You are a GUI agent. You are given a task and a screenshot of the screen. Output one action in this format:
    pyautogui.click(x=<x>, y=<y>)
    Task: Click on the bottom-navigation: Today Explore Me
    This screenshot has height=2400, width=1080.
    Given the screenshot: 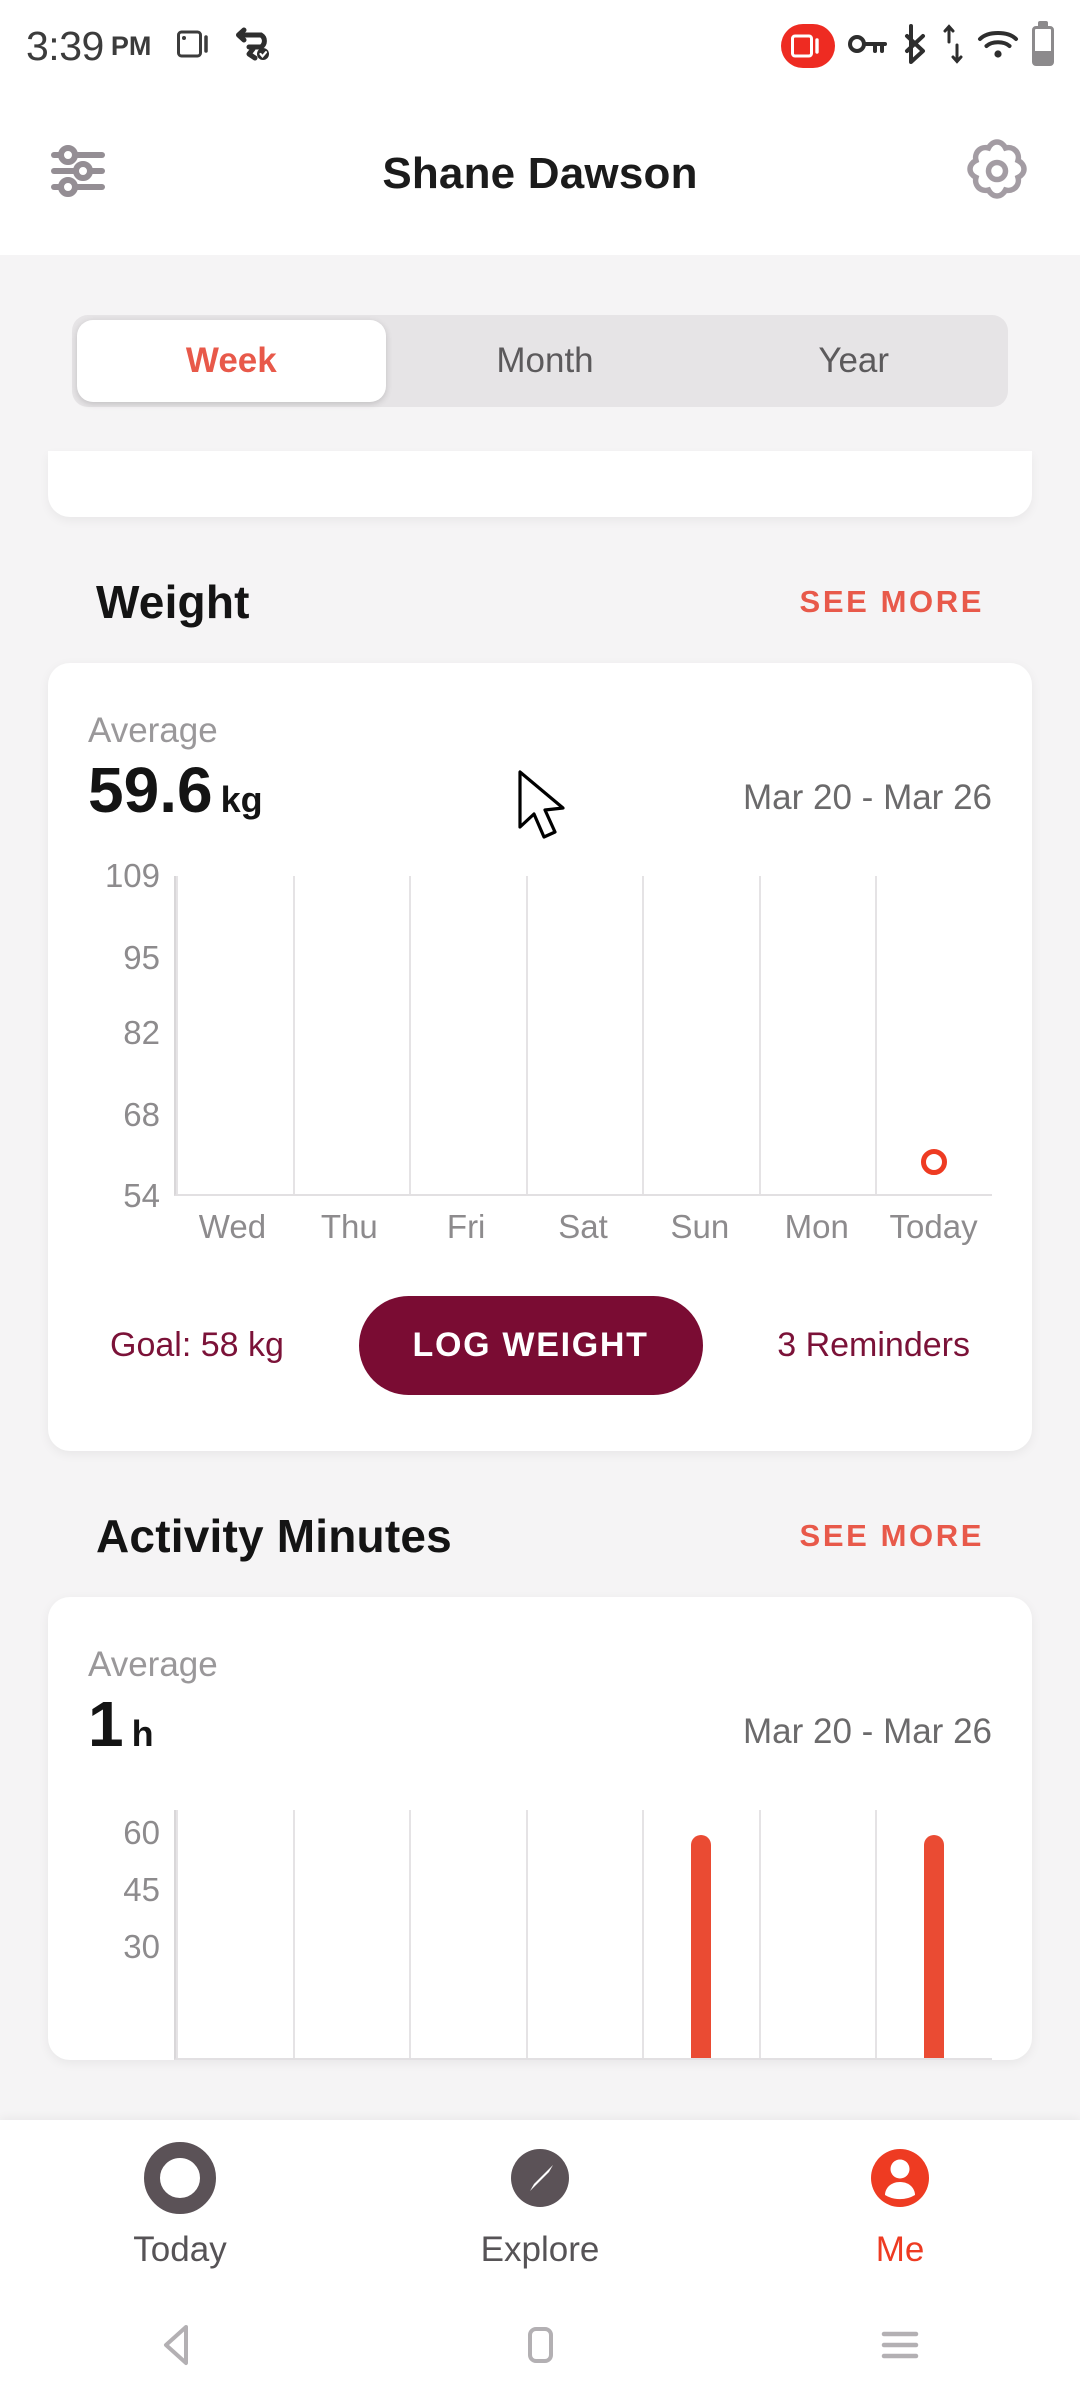 What is the action you would take?
    pyautogui.click(x=540, y=2205)
    